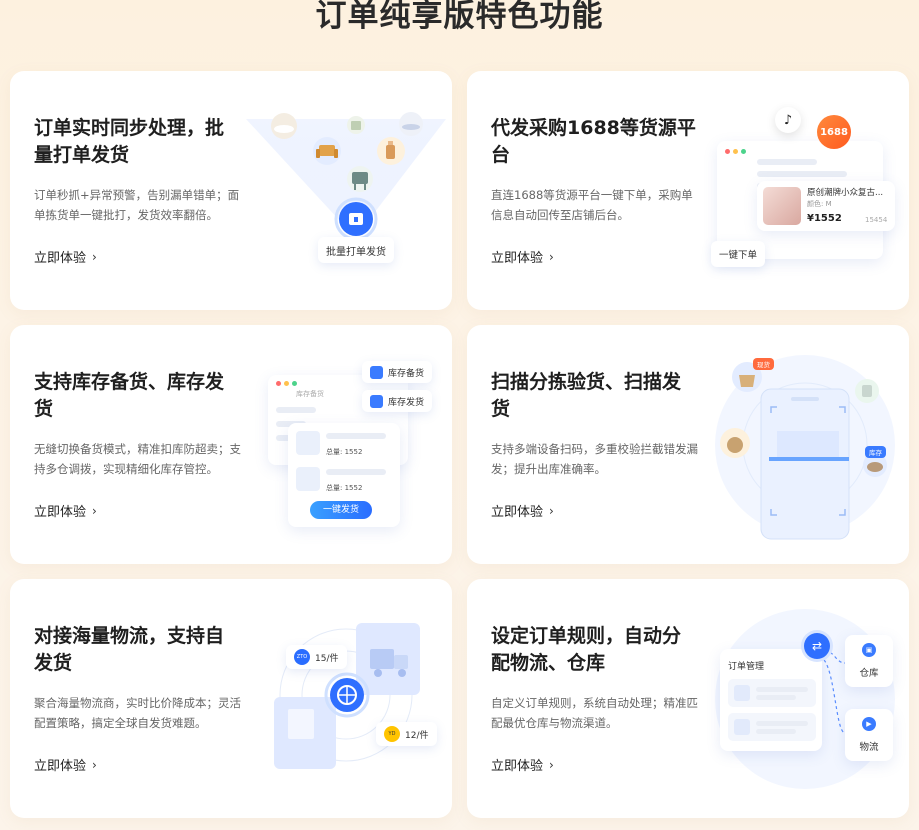  Describe the element at coordinates (746, 667) in the screenshot. I see `order-manage-title: 订单管理` at that location.